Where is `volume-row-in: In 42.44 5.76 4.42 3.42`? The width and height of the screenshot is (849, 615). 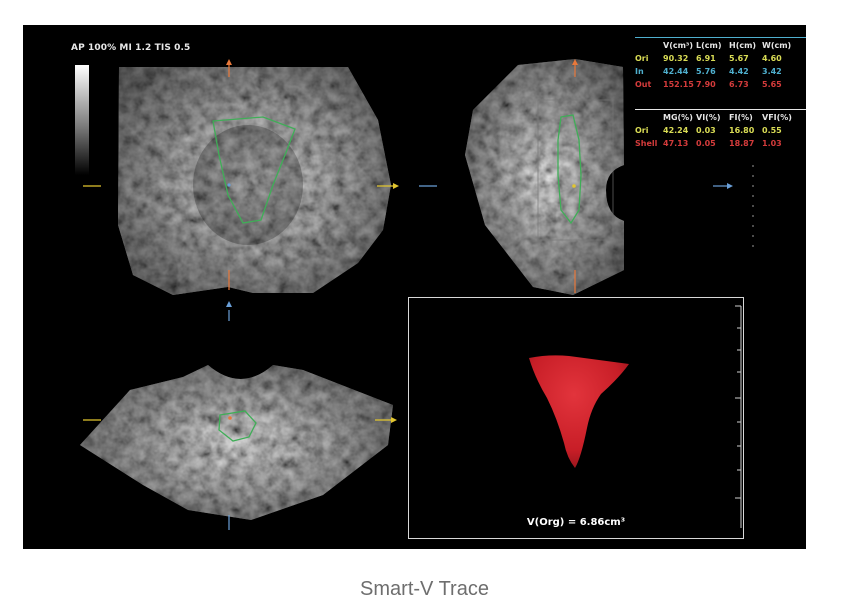 volume-row-in: In 42.44 5.76 4.42 3.42 is located at coordinates (708, 71).